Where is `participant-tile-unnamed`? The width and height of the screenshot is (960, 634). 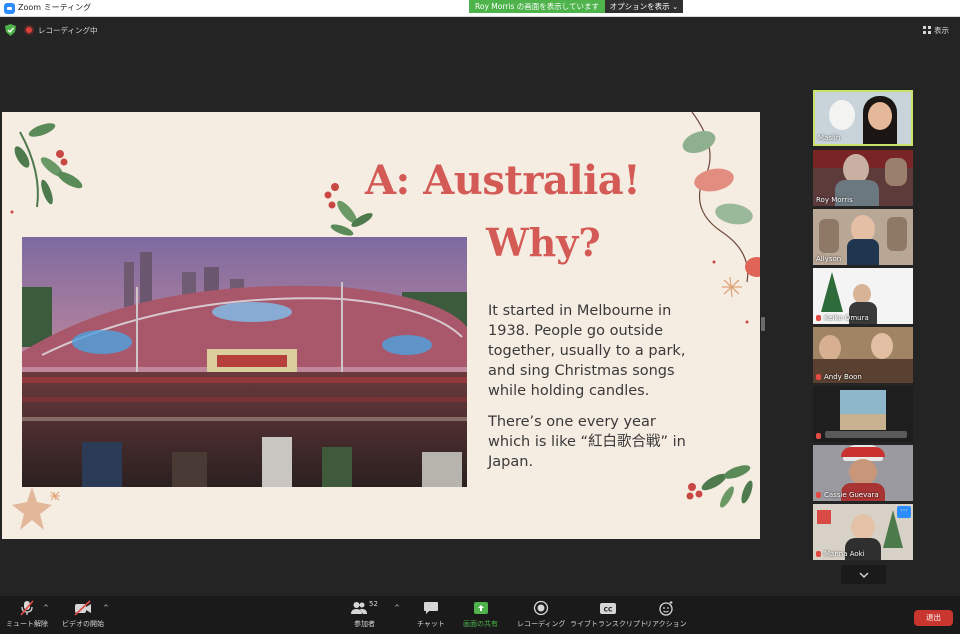
participant-tile-unnamed is located at coordinates (863, 414).